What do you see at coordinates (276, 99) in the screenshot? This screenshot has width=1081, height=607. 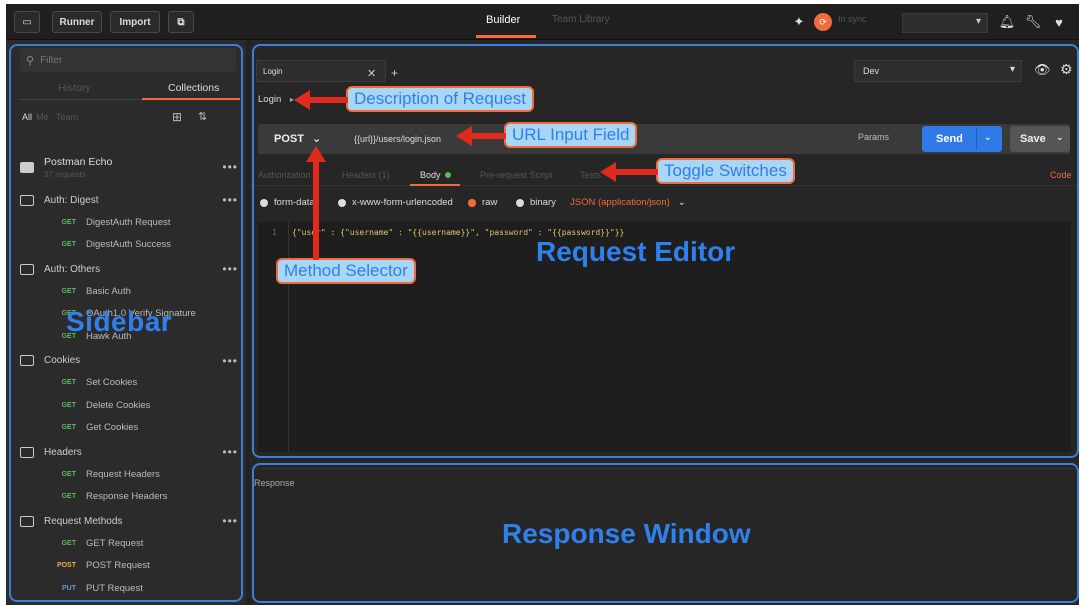 I see `request-description: Login ▸` at bounding box center [276, 99].